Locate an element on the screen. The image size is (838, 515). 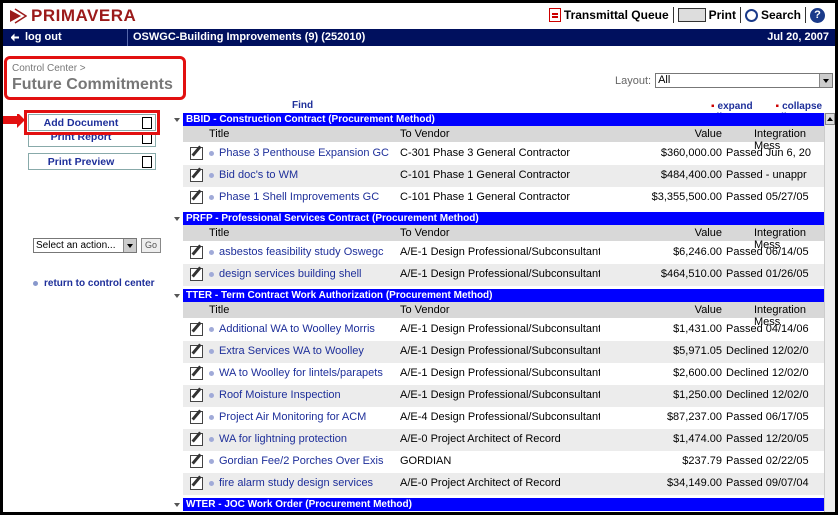
row-title-link: Project Air Monitoring for ACM is located at coordinates (308, 417).